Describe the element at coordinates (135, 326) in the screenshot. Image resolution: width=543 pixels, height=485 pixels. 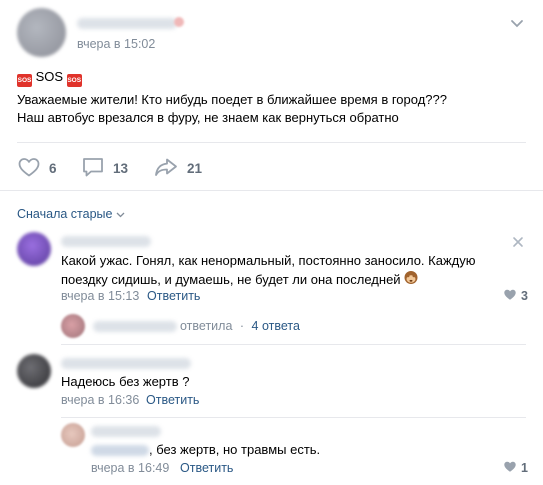
I see `reply-preview-author-name` at that location.